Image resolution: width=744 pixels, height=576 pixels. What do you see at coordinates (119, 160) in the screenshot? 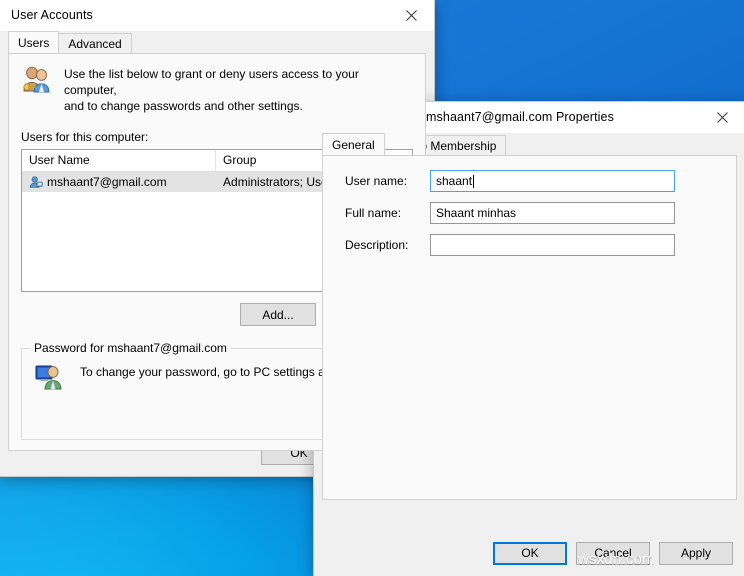
I see `column-header-user-name: User Name` at bounding box center [119, 160].